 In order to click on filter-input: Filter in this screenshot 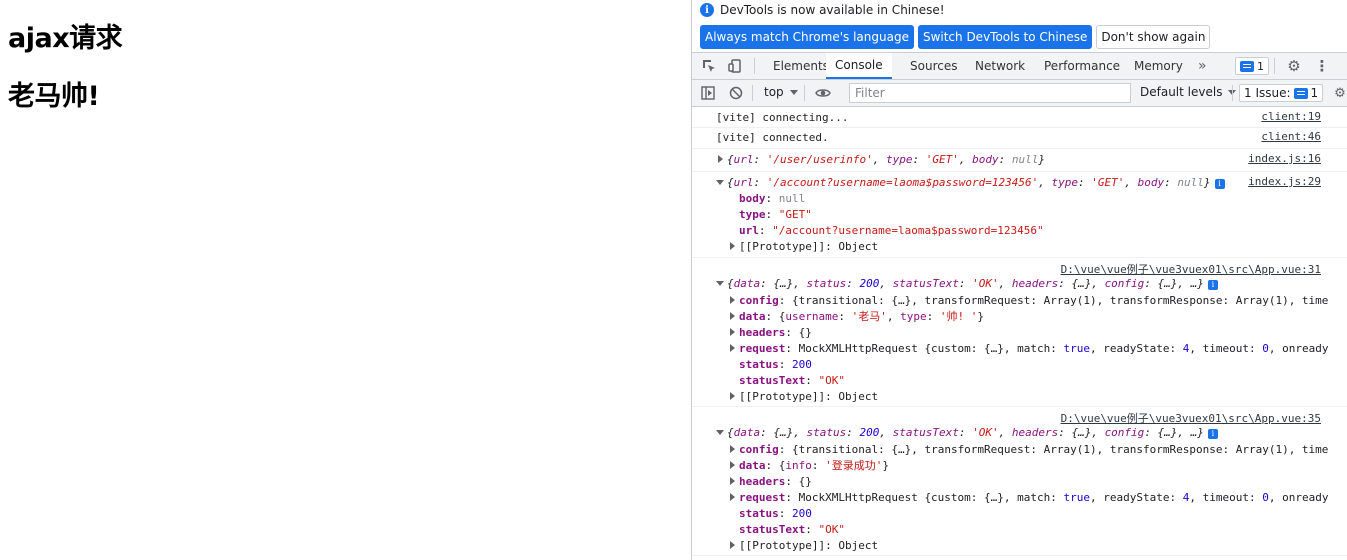, I will do `click(990, 93)`.